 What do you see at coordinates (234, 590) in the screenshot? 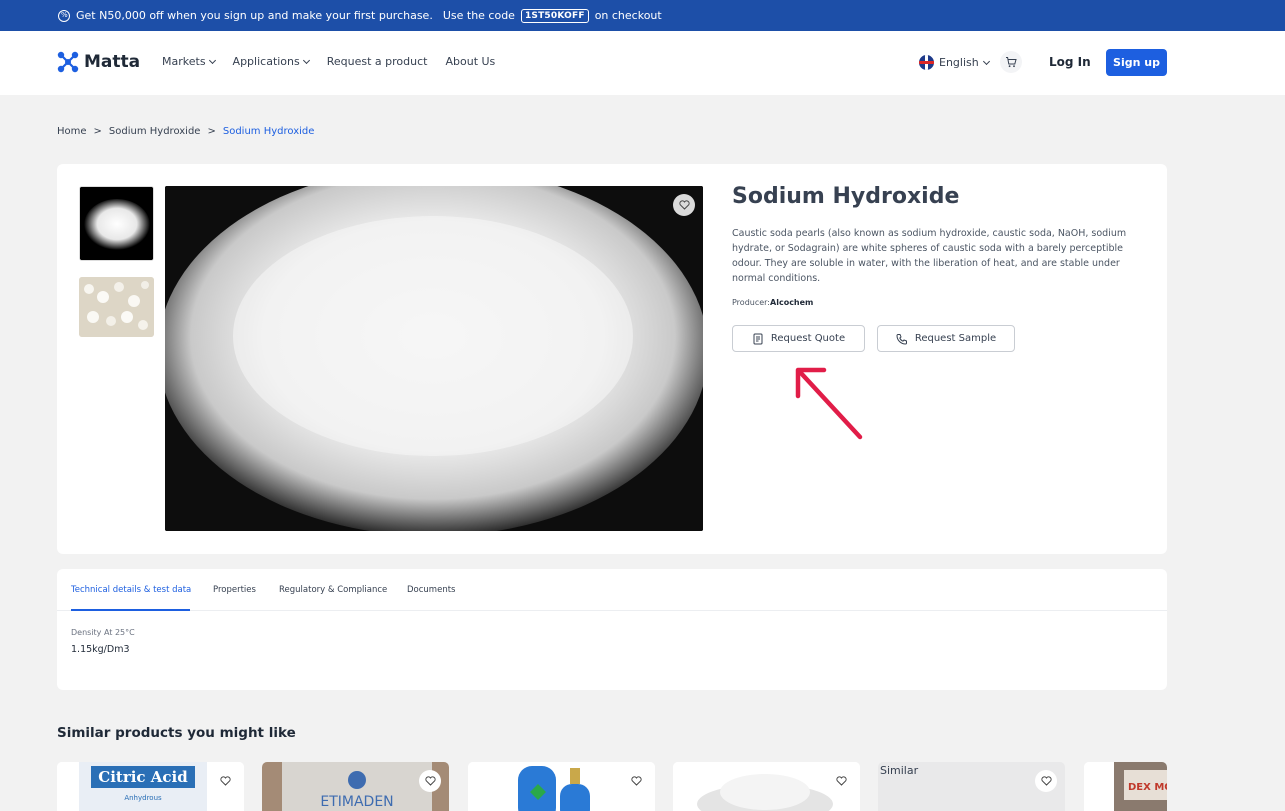
I see `tab-properties: Properties` at bounding box center [234, 590].